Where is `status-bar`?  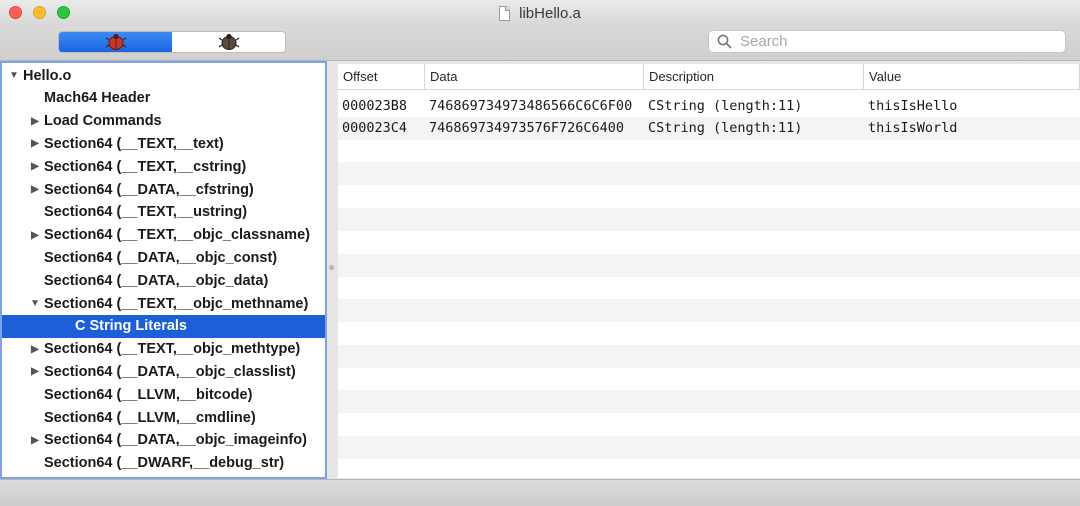 status-bar is located at coordinates (540, 492).